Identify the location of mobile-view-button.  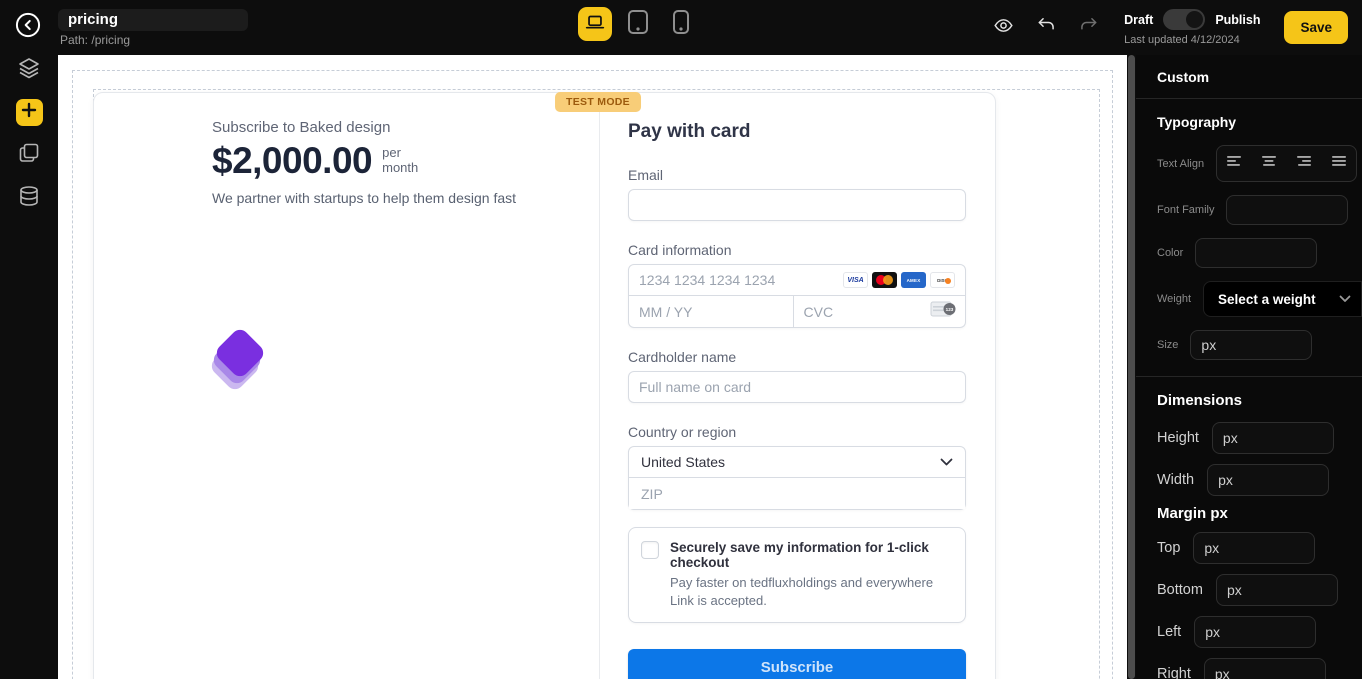
(681, 24).